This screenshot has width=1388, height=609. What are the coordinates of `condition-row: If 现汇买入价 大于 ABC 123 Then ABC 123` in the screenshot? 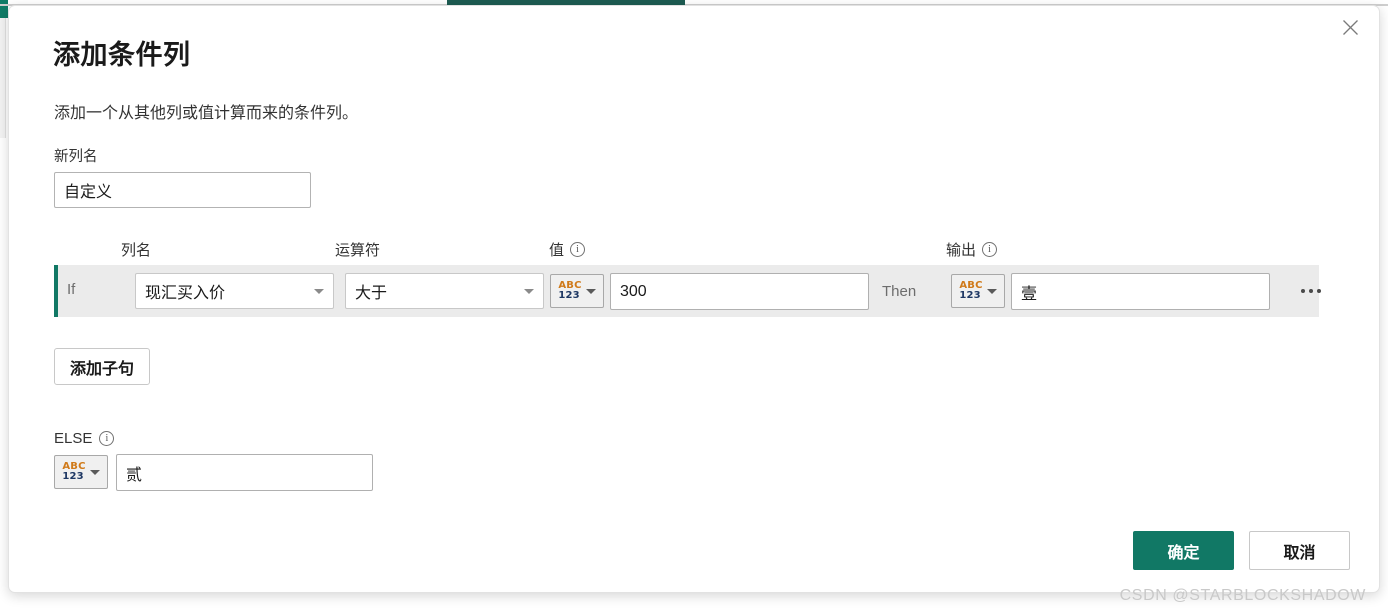 It's located at (687, 291).